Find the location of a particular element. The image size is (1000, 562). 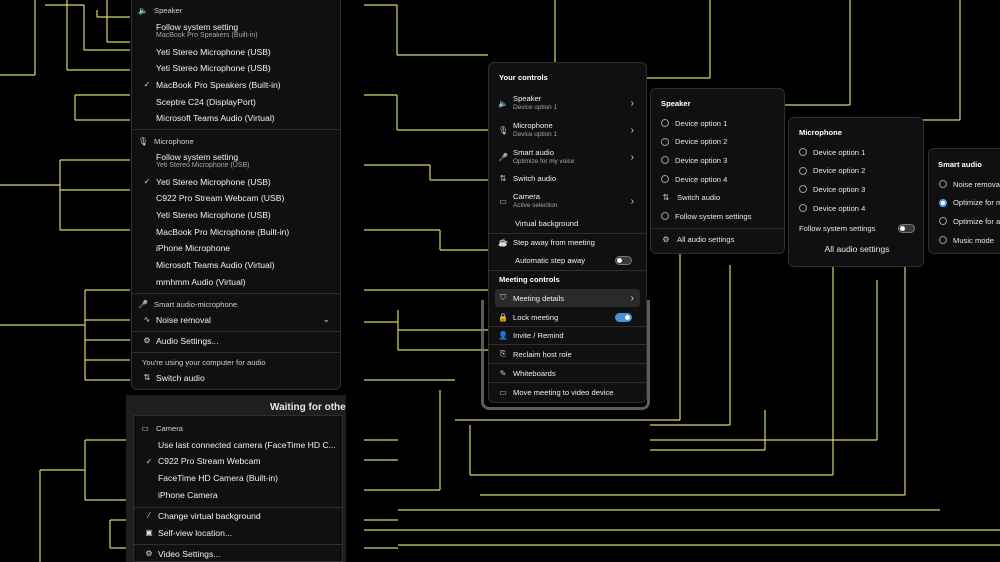

speaker-device-item: Microsoft Teams Audio (Virtual) is located at coordinates (236, 118).